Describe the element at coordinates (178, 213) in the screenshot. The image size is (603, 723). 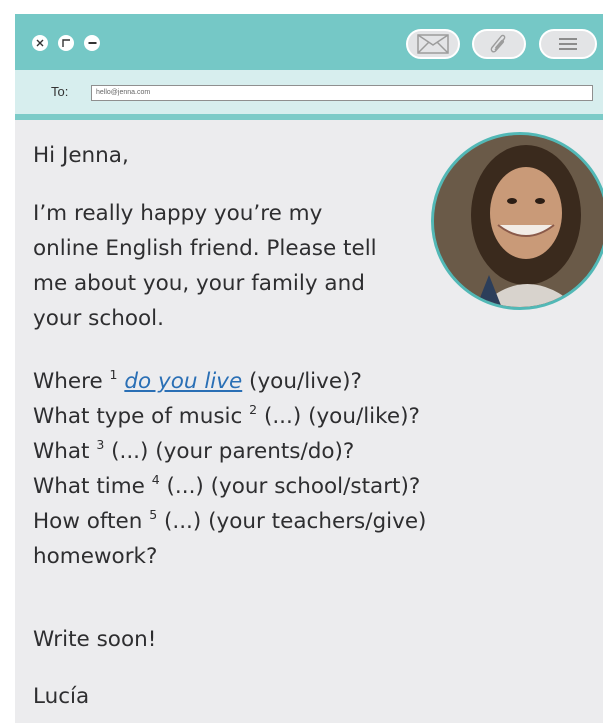
I see `intro-line: I’m really happy you’re my` at that location.